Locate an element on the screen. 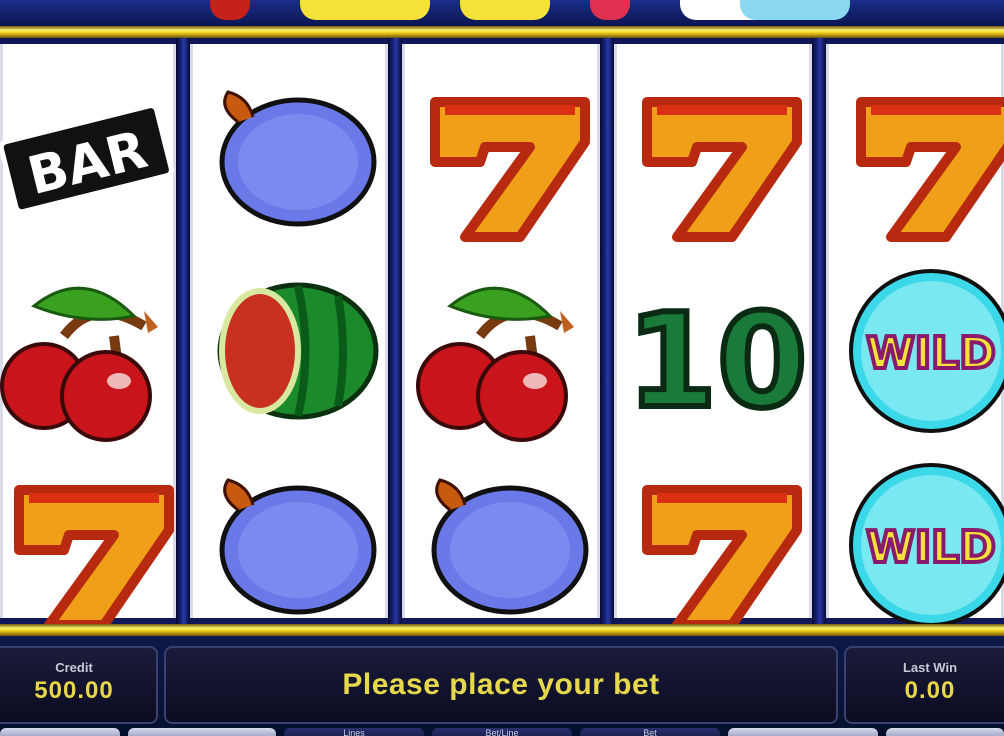 The height and width of the screenshot is (736, 1004). bet-label: Bet is located at coordinates (650, 732).